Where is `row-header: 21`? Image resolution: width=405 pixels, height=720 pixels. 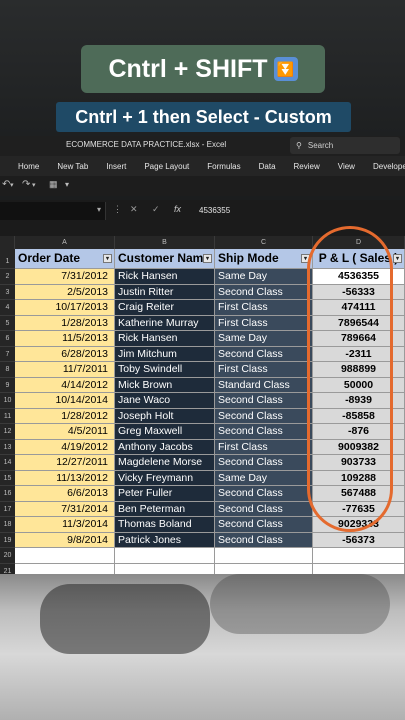 row-header: 21 is located at coordinates (7, 568).